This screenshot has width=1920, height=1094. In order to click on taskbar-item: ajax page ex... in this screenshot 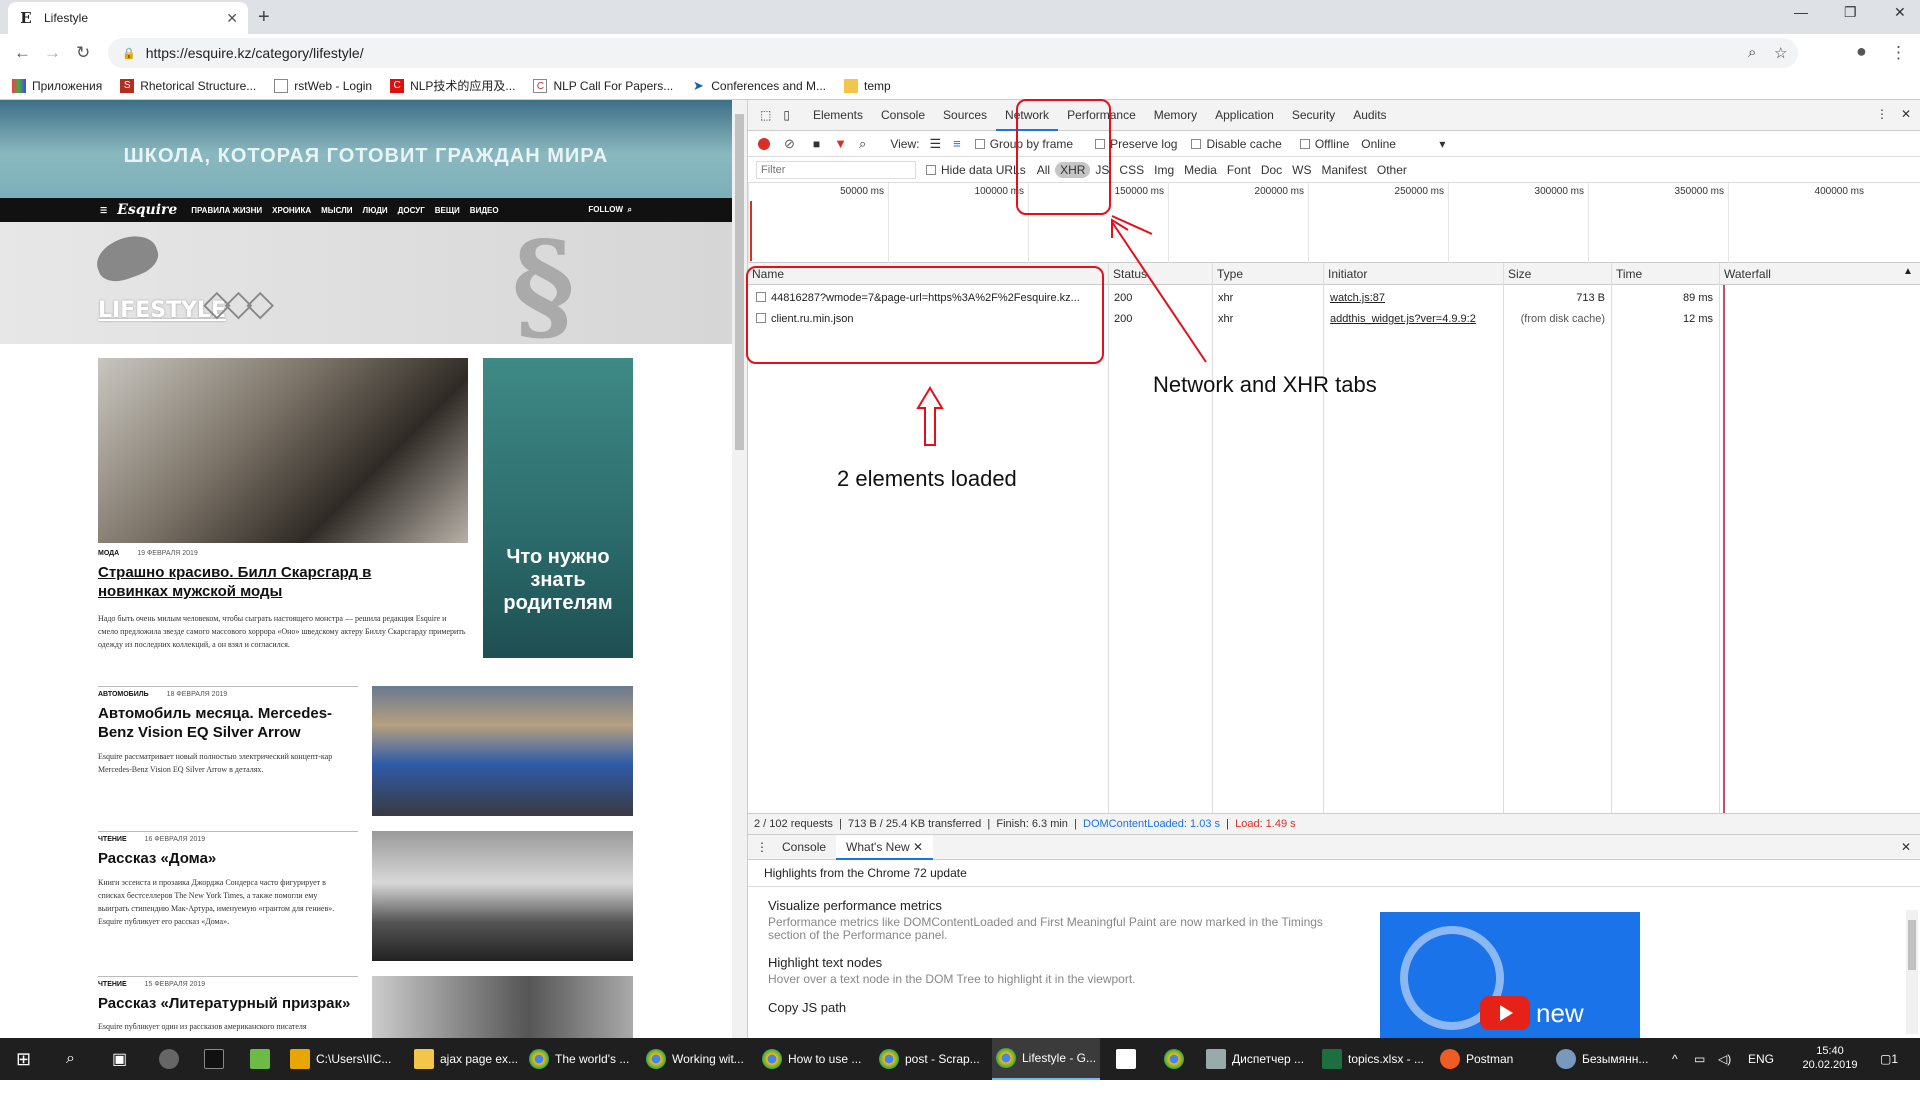, I will do `click(466, 1059)`.